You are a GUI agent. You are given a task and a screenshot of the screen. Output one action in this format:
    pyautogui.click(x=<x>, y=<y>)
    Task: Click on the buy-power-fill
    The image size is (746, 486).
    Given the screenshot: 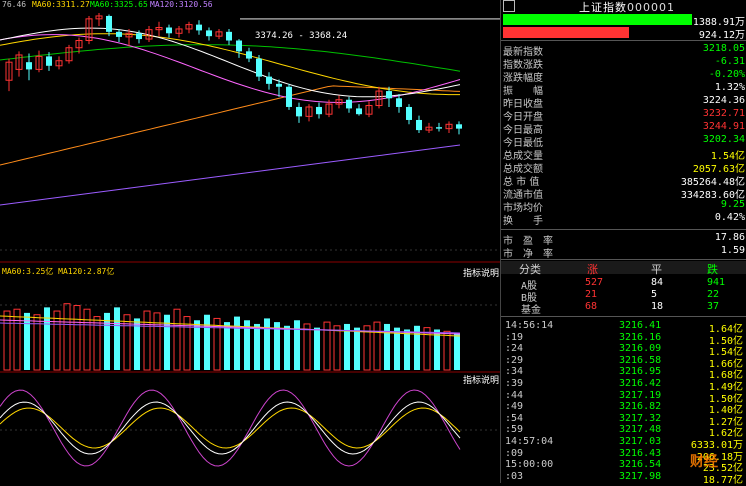 What is the action you would take?
    pyautogui.click(x=597, y=19)
    